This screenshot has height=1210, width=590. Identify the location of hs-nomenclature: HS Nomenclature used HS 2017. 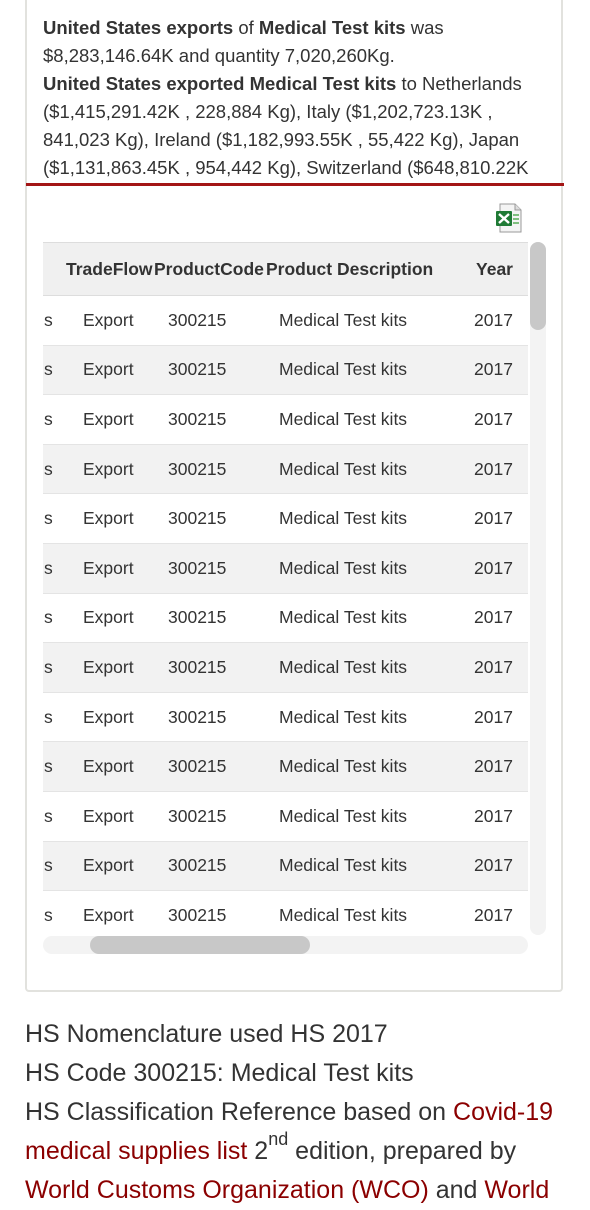
(206, 1034).